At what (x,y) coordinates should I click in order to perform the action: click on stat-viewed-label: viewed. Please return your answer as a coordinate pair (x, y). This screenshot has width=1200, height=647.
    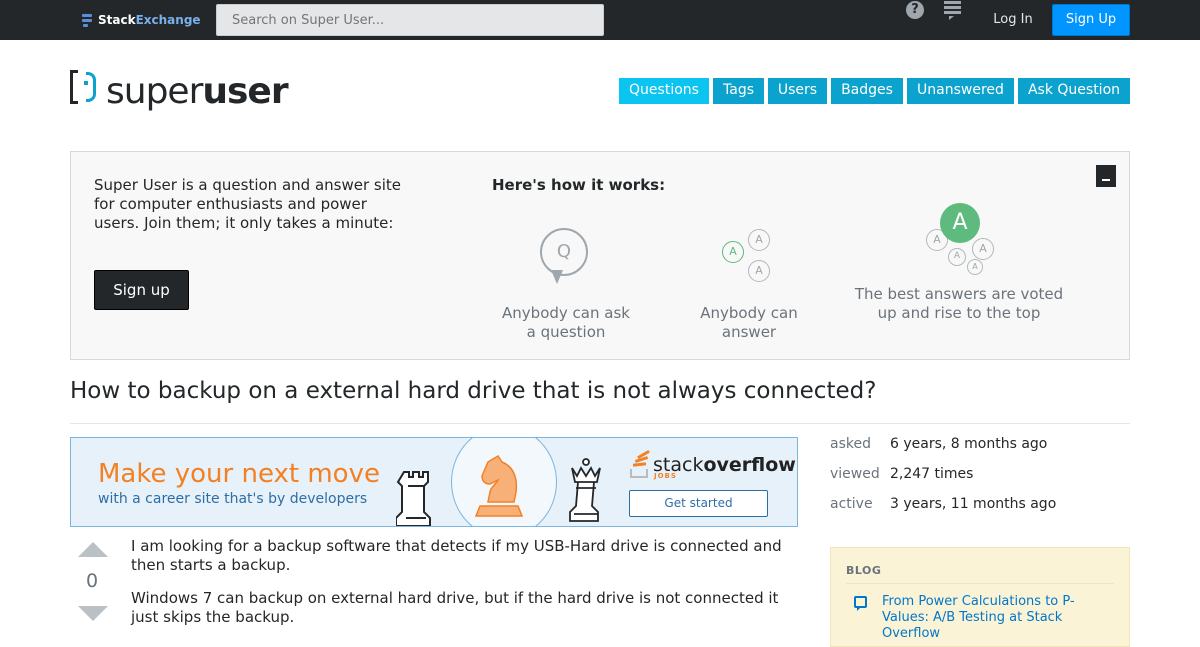
    Looking at the image, I should click on (855, 474).